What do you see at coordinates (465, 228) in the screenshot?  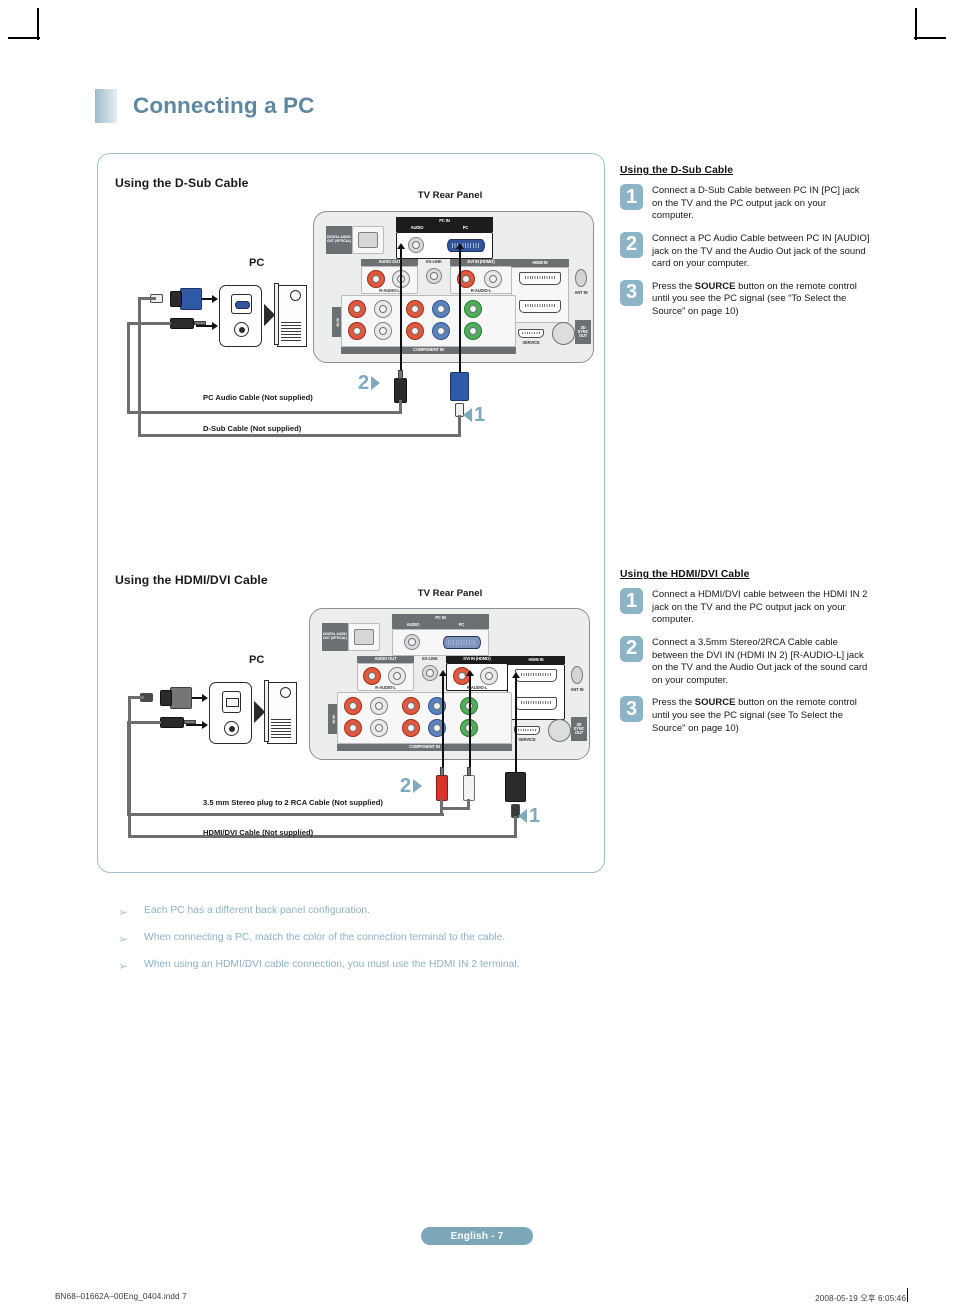 I see `port-label-pc: PC` at bounding box center [465, 228].